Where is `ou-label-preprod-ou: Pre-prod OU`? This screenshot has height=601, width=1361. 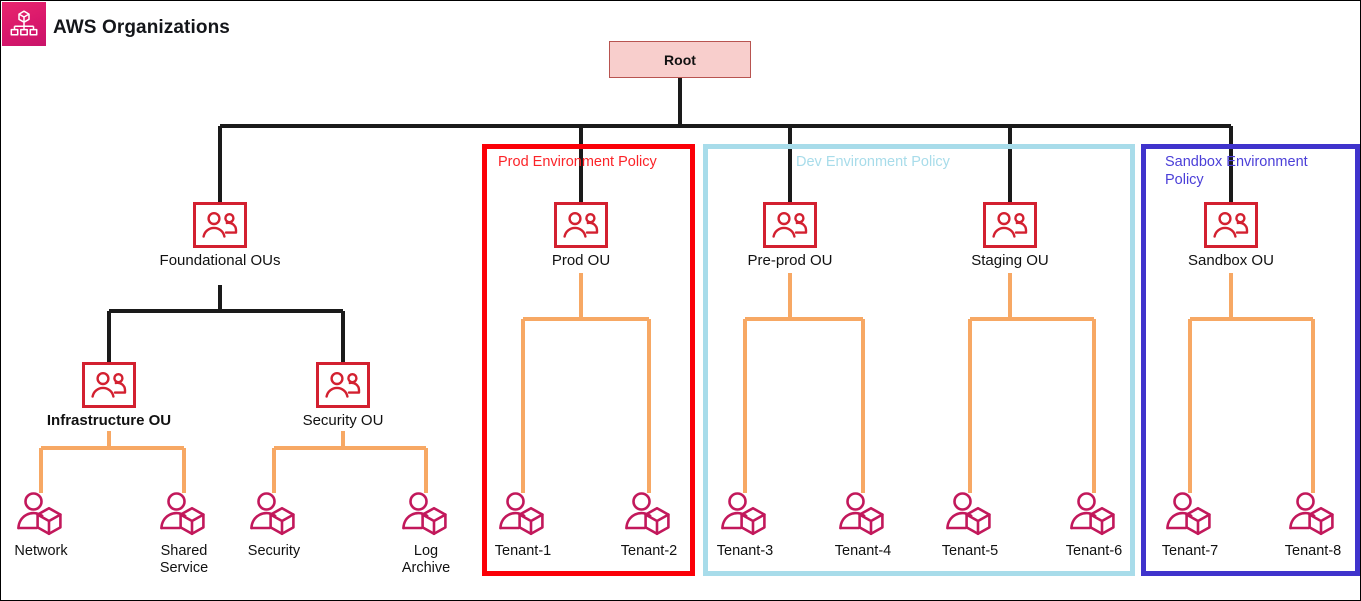 ou-label-preprod-ou: Pre-prod OU is located at coordinates (790, 260).